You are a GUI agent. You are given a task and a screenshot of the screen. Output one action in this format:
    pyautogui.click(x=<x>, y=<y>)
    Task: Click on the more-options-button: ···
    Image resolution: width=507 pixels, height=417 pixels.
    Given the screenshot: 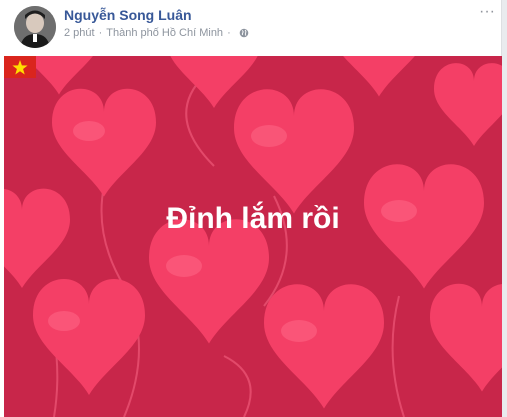 What is the action you would take?
    pyautogui.click(x=487, y=13)
    